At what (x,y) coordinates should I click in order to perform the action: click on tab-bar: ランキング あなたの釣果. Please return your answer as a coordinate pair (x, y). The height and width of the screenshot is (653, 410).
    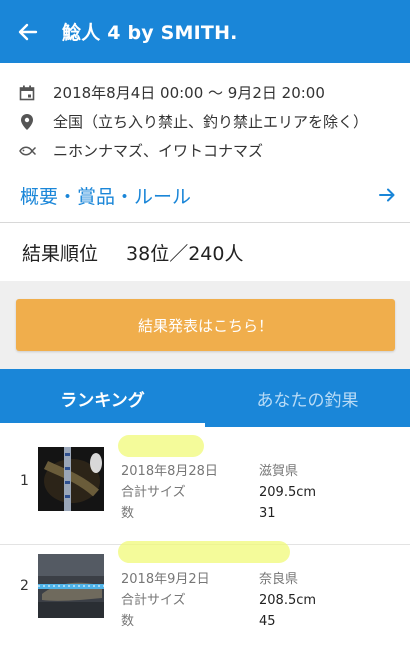
    Looking at the image, I should click on (205, 398).